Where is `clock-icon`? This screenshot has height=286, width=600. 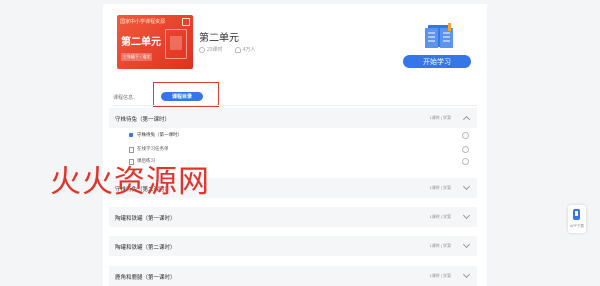 clock-icon is located at coordinates (202, 49).